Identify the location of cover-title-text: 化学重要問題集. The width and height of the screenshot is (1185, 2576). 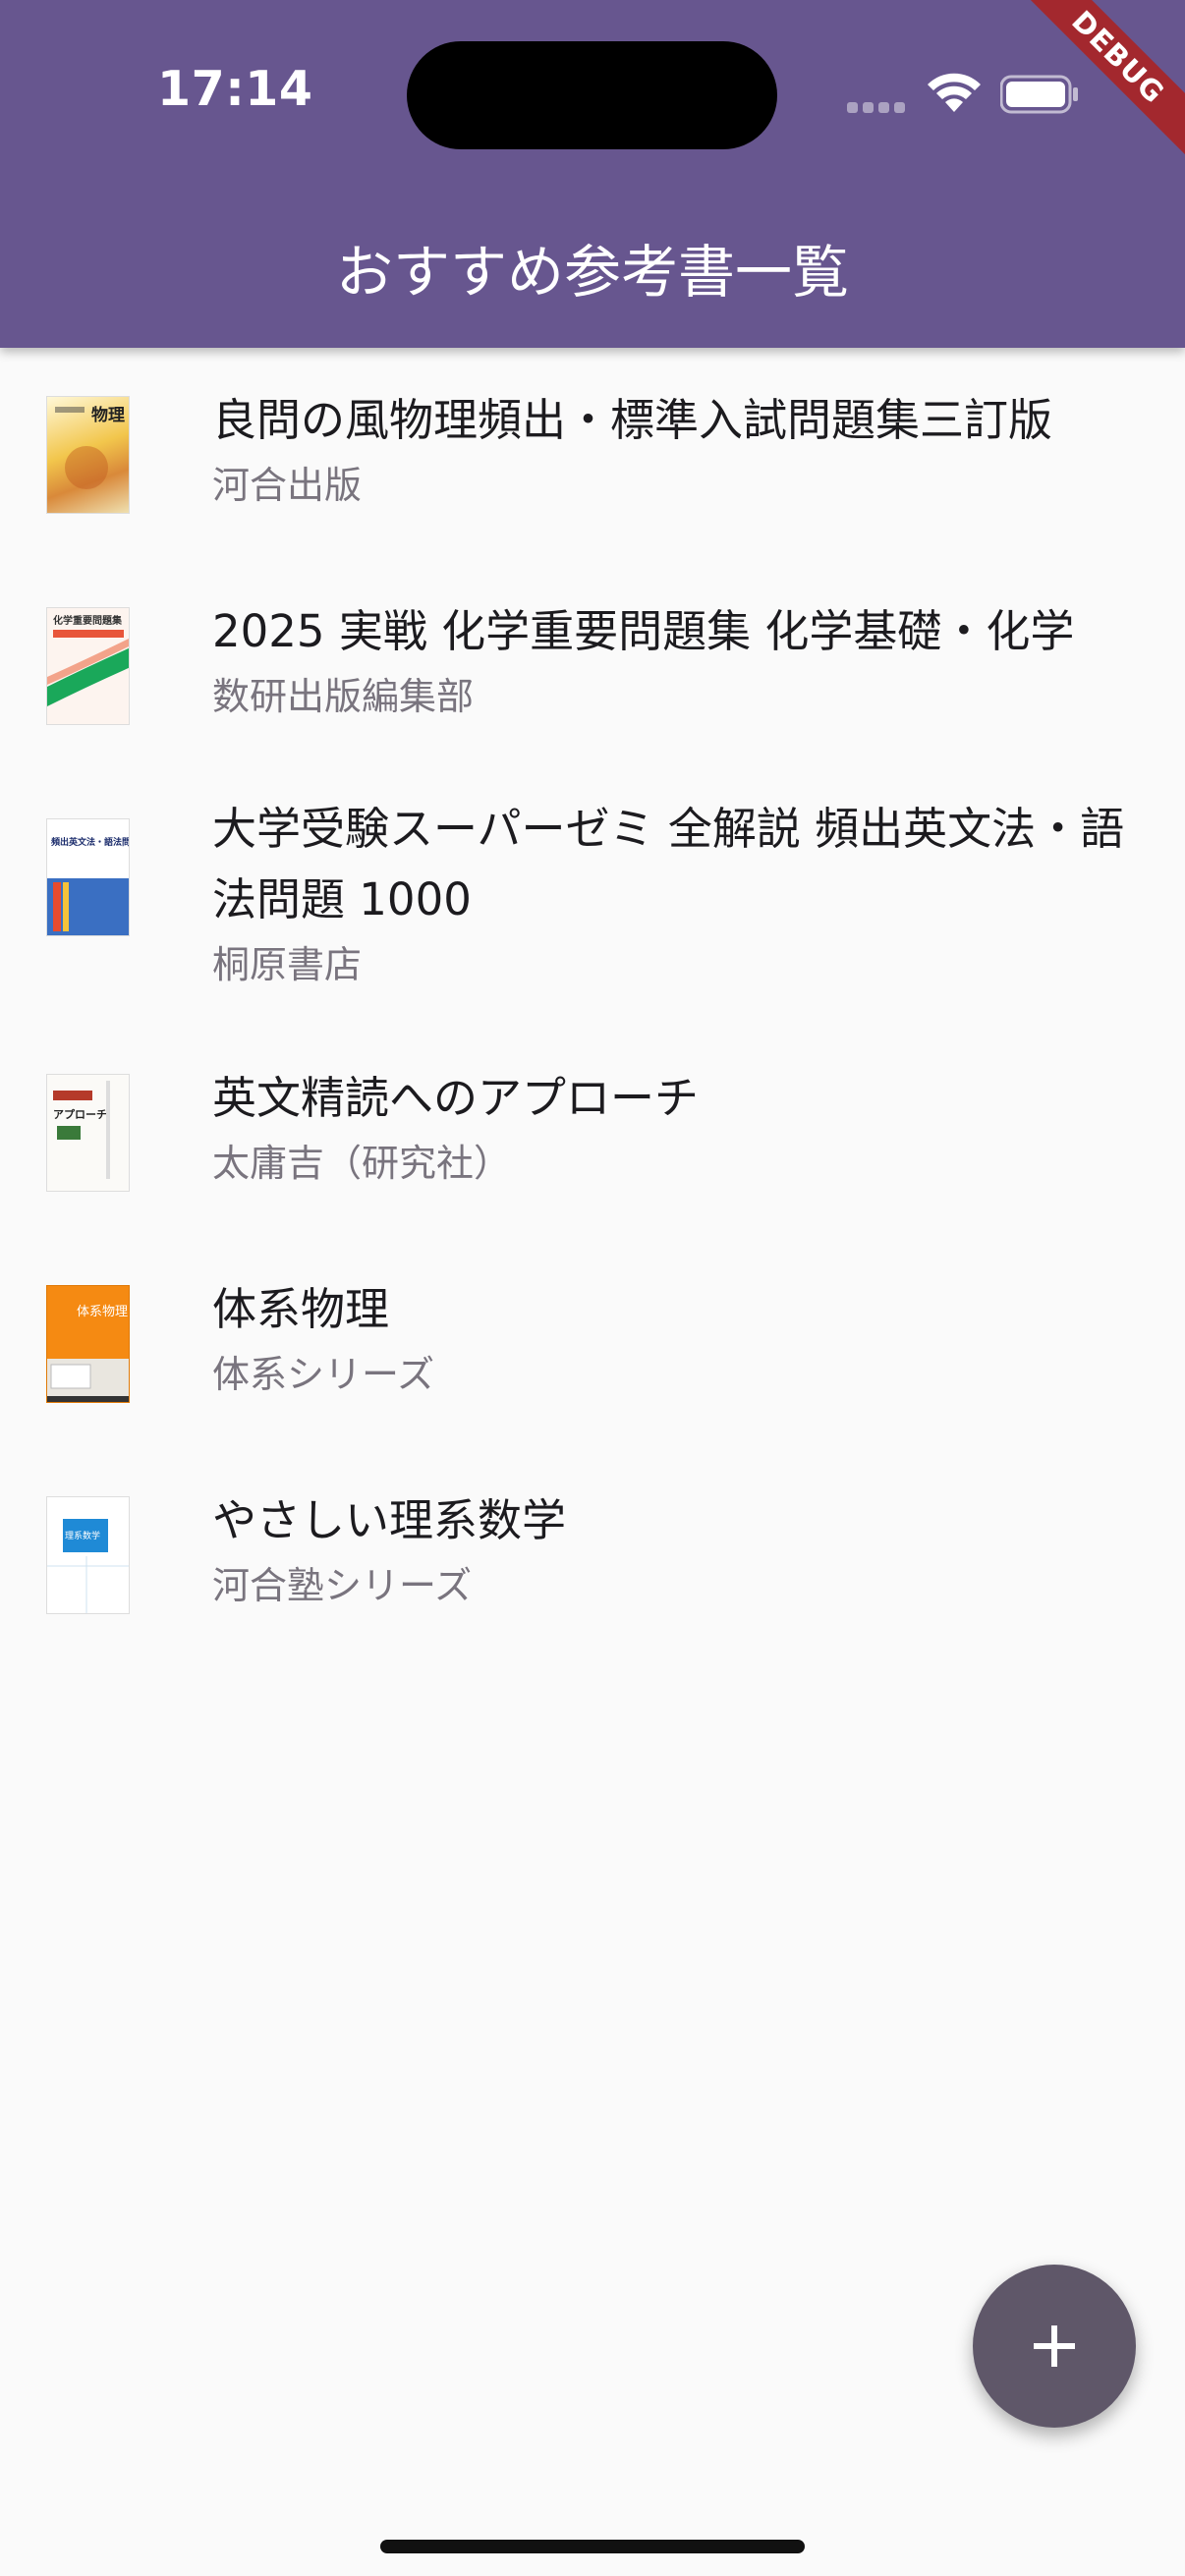
(88, 620).